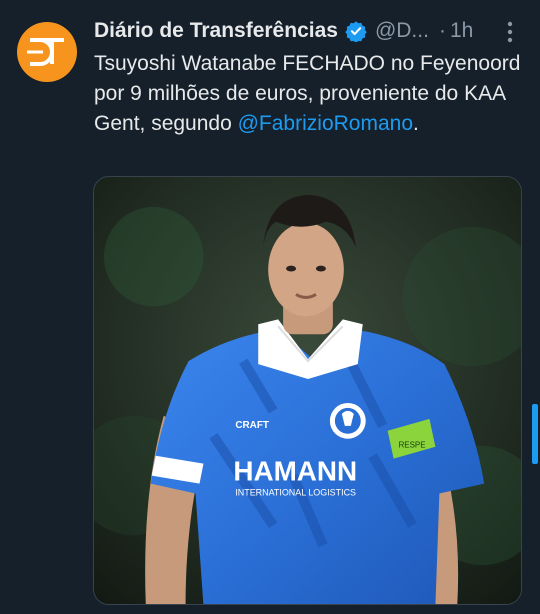 The image size is (540, 614). I want to click on logo-icon, so click(45, 52).